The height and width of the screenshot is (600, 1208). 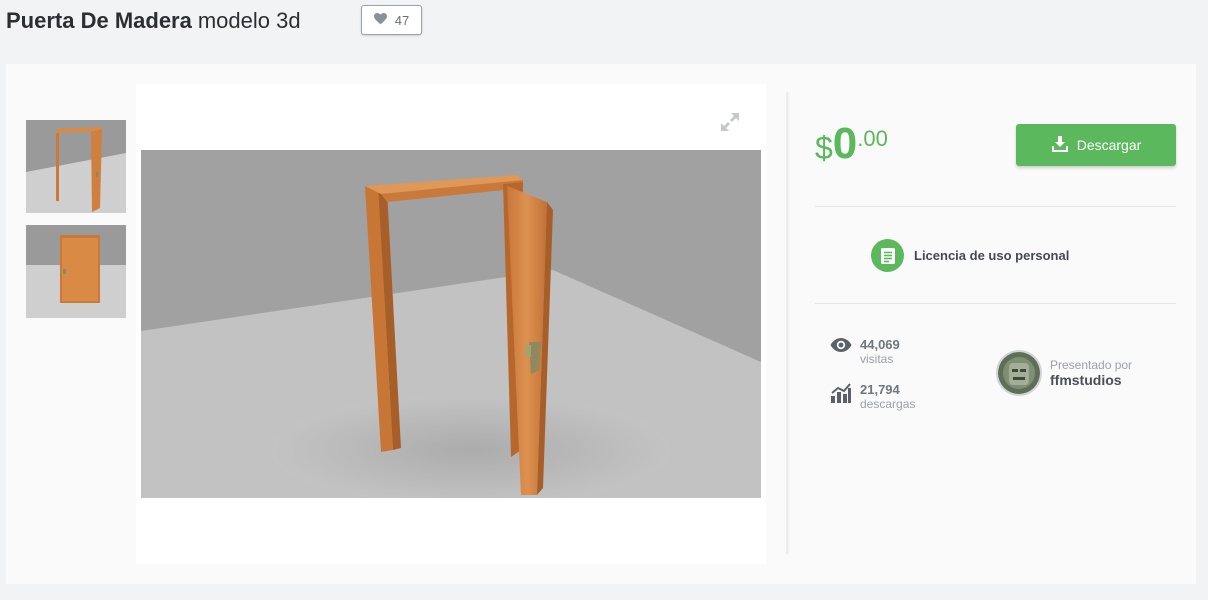 I want to click on model-name: Puerta De Madera, so click(x=99, y=20).